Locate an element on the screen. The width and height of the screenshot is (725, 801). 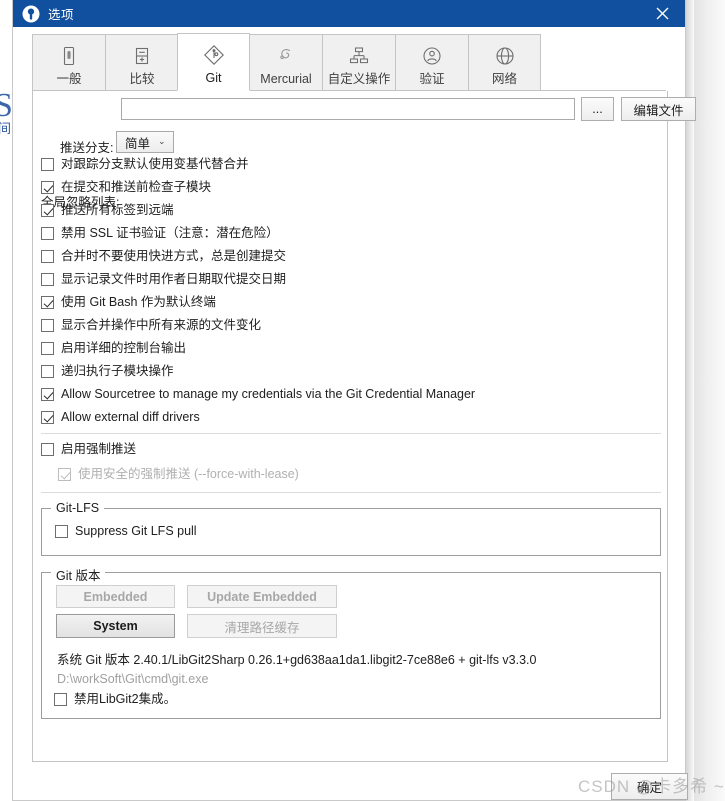
divider-force-push-top is located at coordinates (351, 433).